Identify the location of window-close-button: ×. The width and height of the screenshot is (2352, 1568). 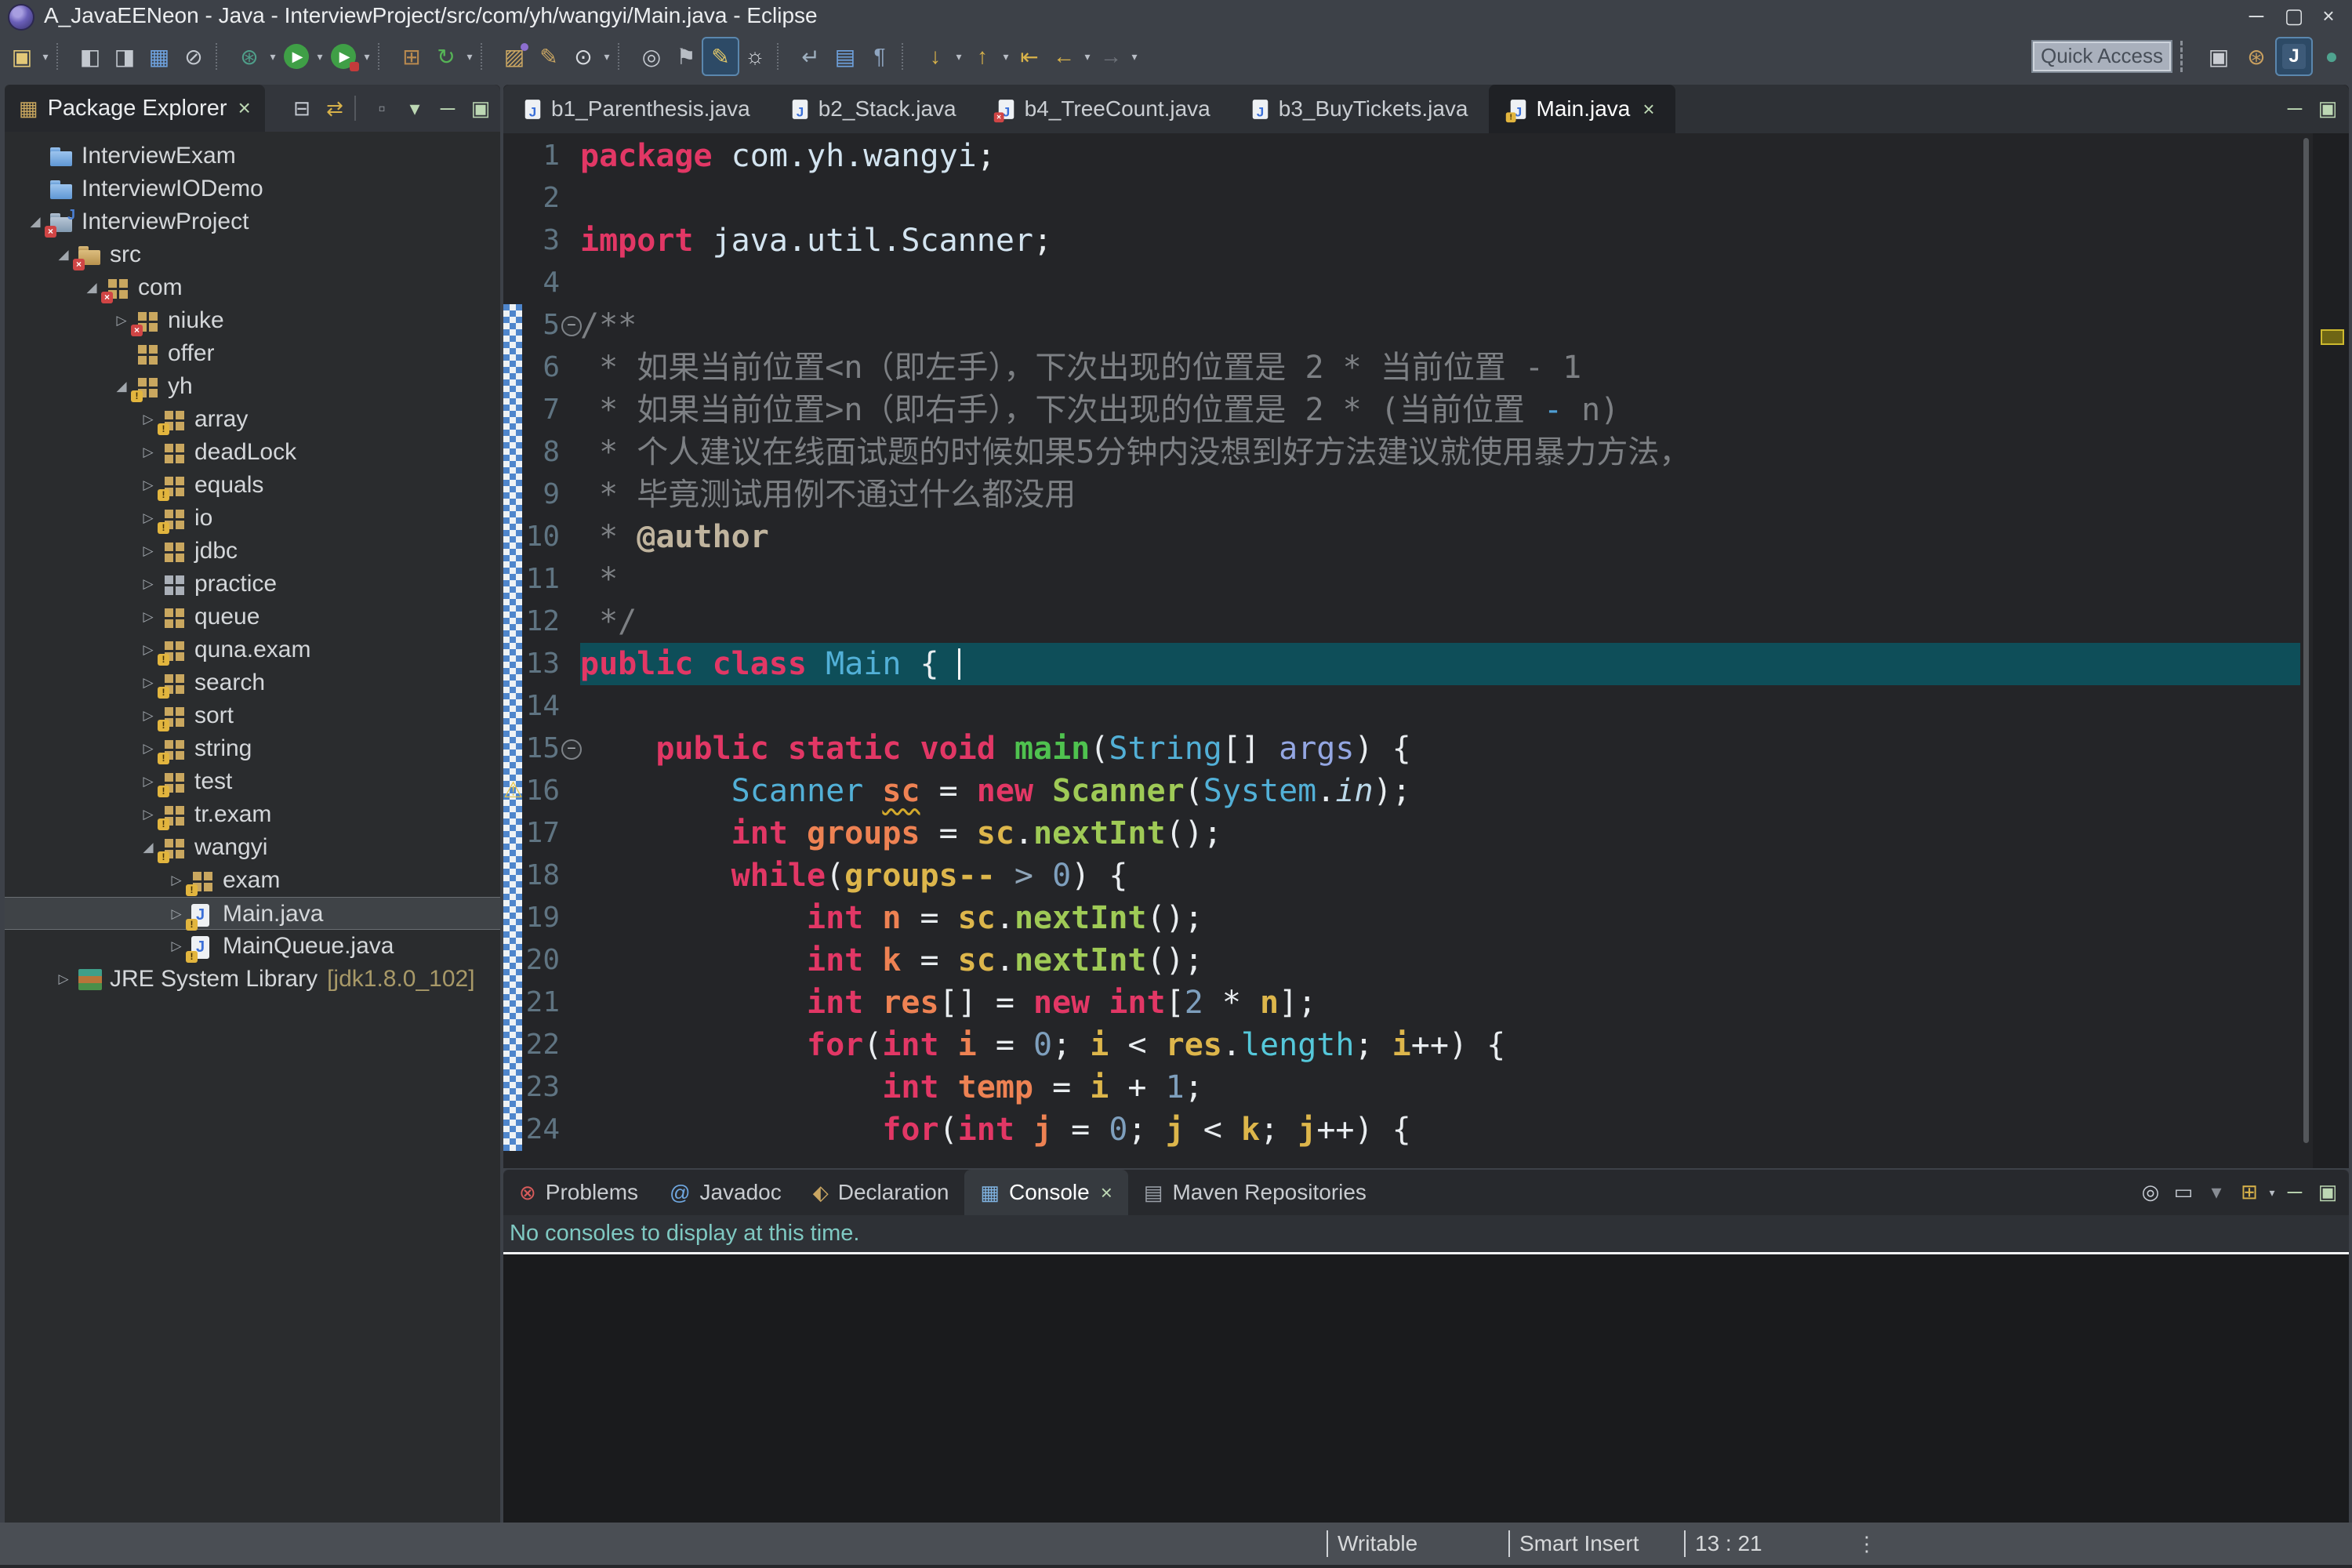
(2328, 15).